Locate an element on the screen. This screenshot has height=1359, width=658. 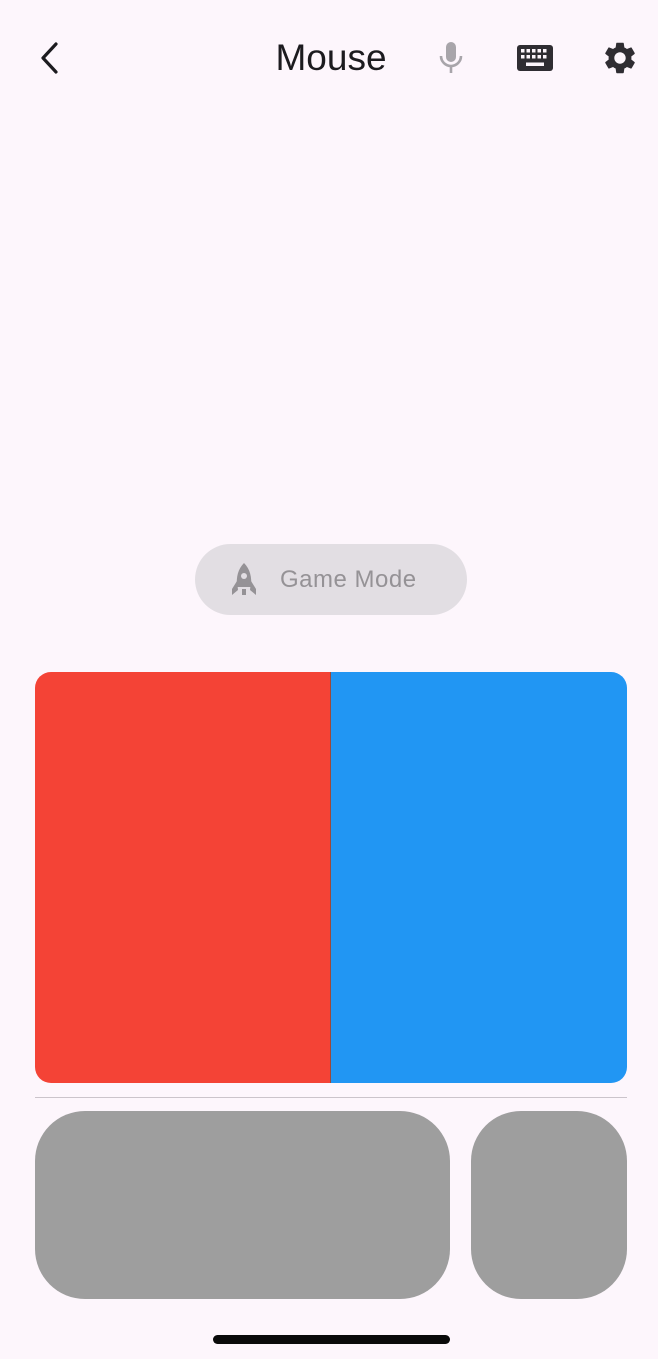
right-click-button is located at coordinates (479, 877).